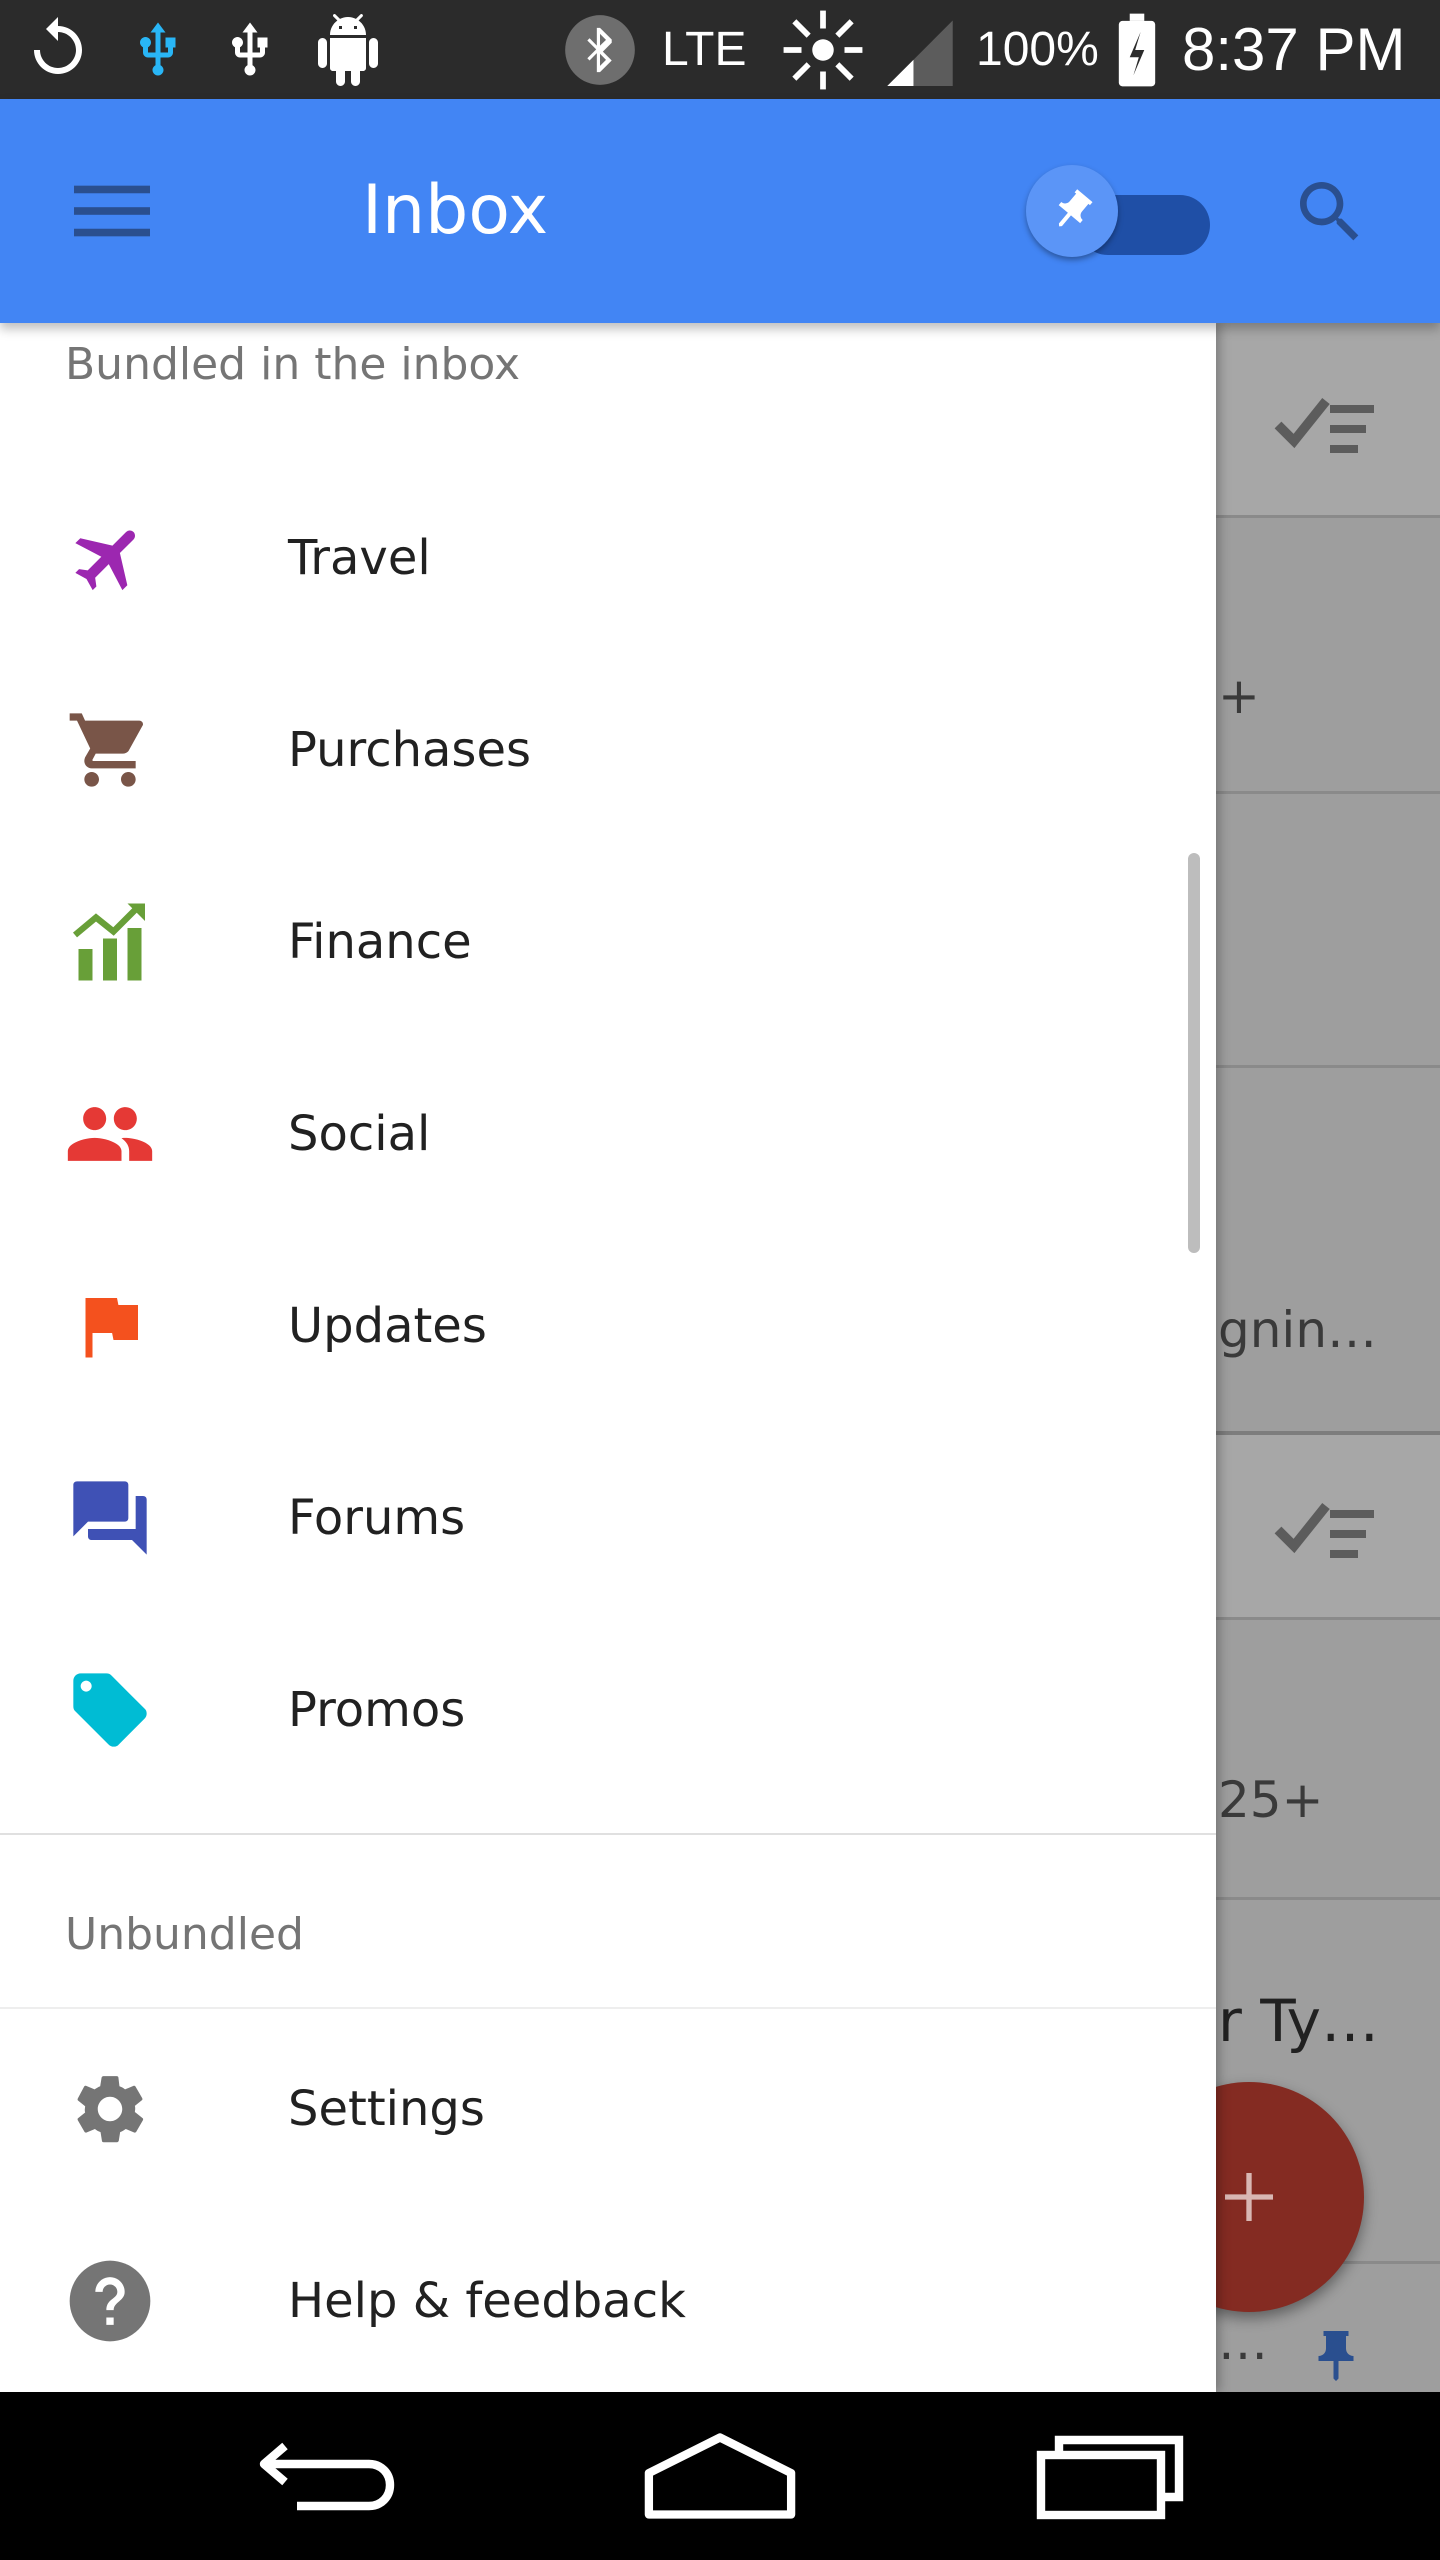  What do you see at coordinates (608, 1710) in the screenshot?
I see `drawer-item-promos: Promos` at bounding box center [608, 1710].